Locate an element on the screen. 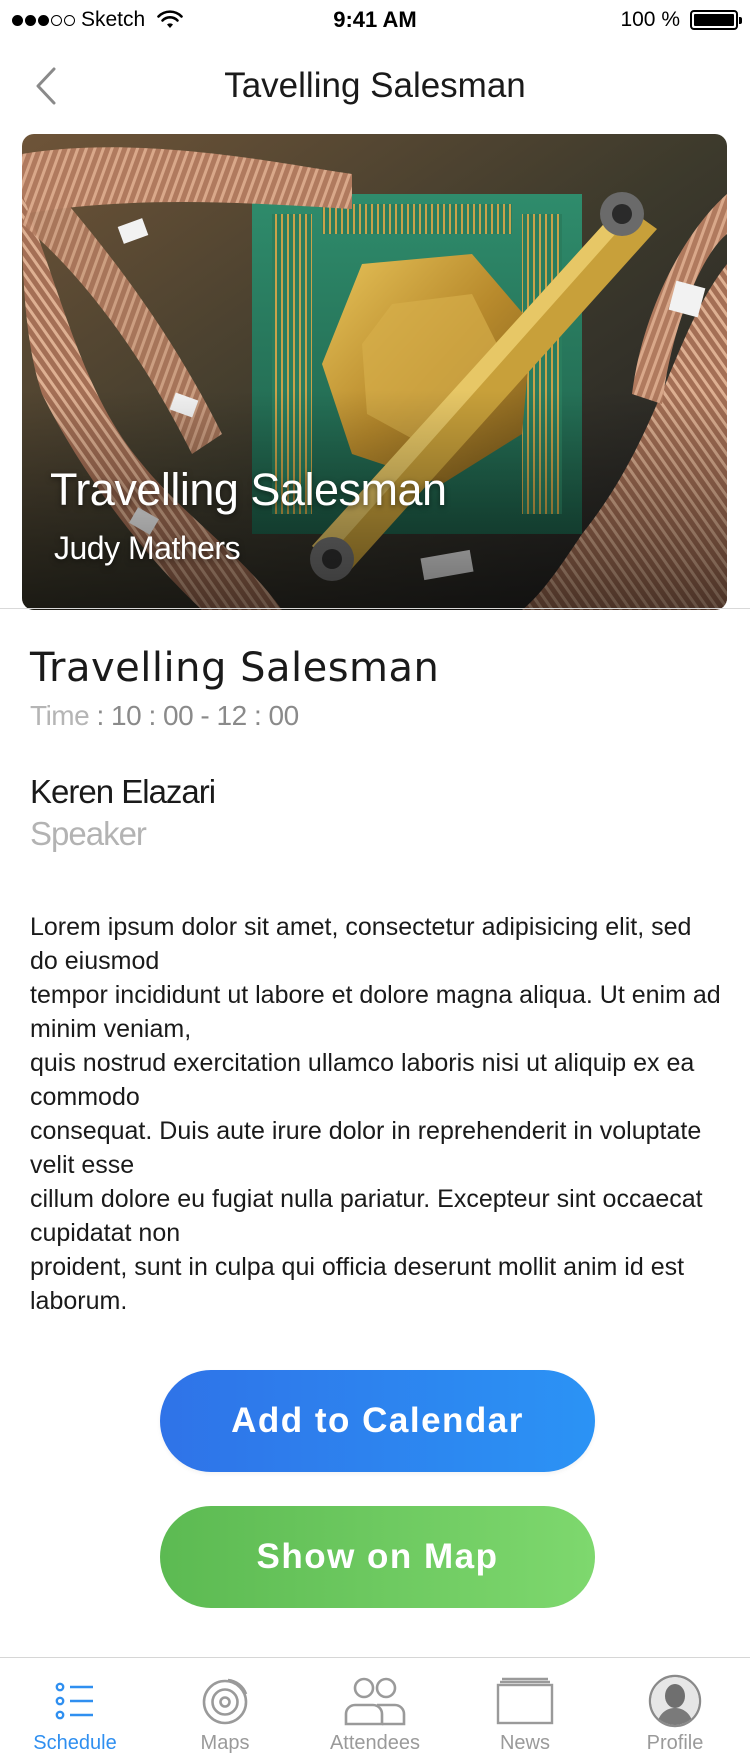  section-divider is located at coordinates (375, 608).